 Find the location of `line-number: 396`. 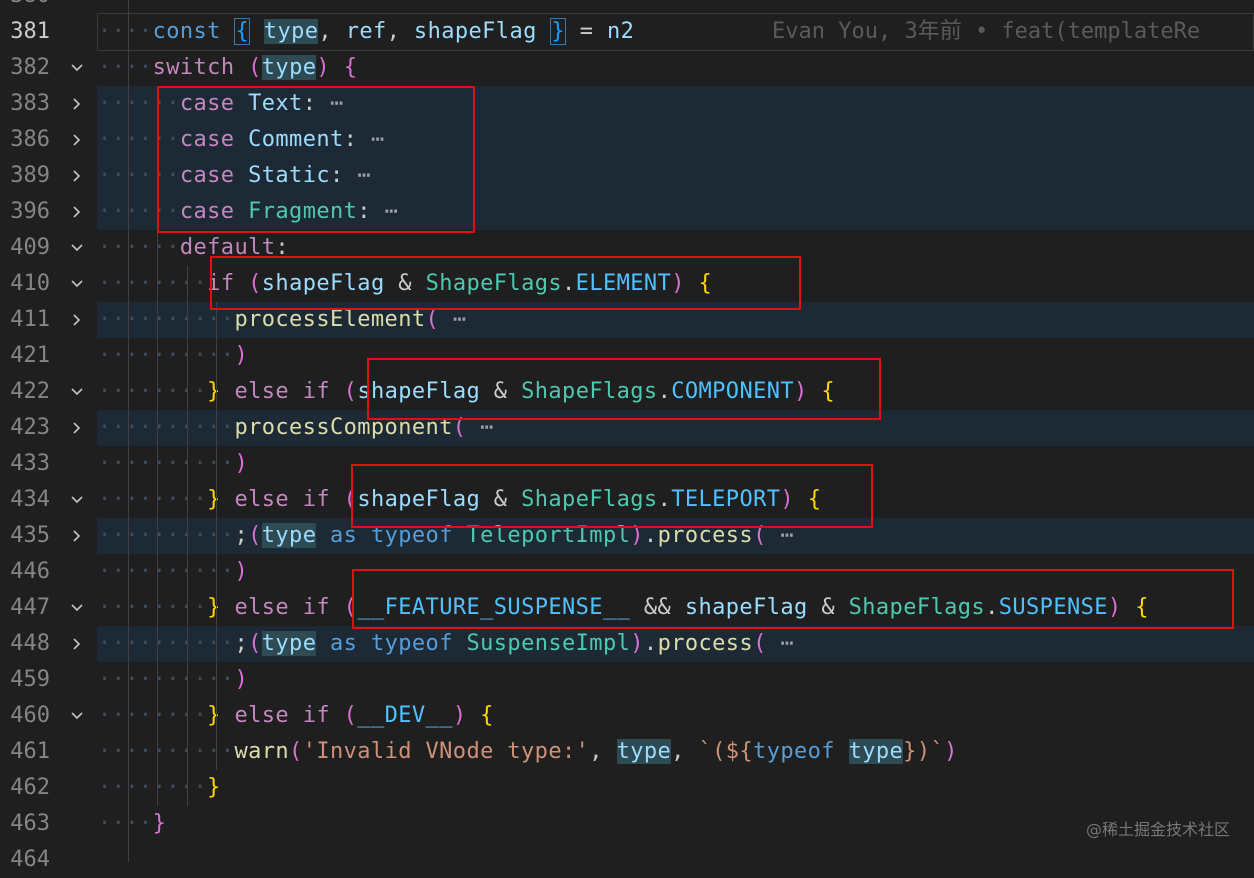

line-number: 396 is located at coordinates (30, 211).